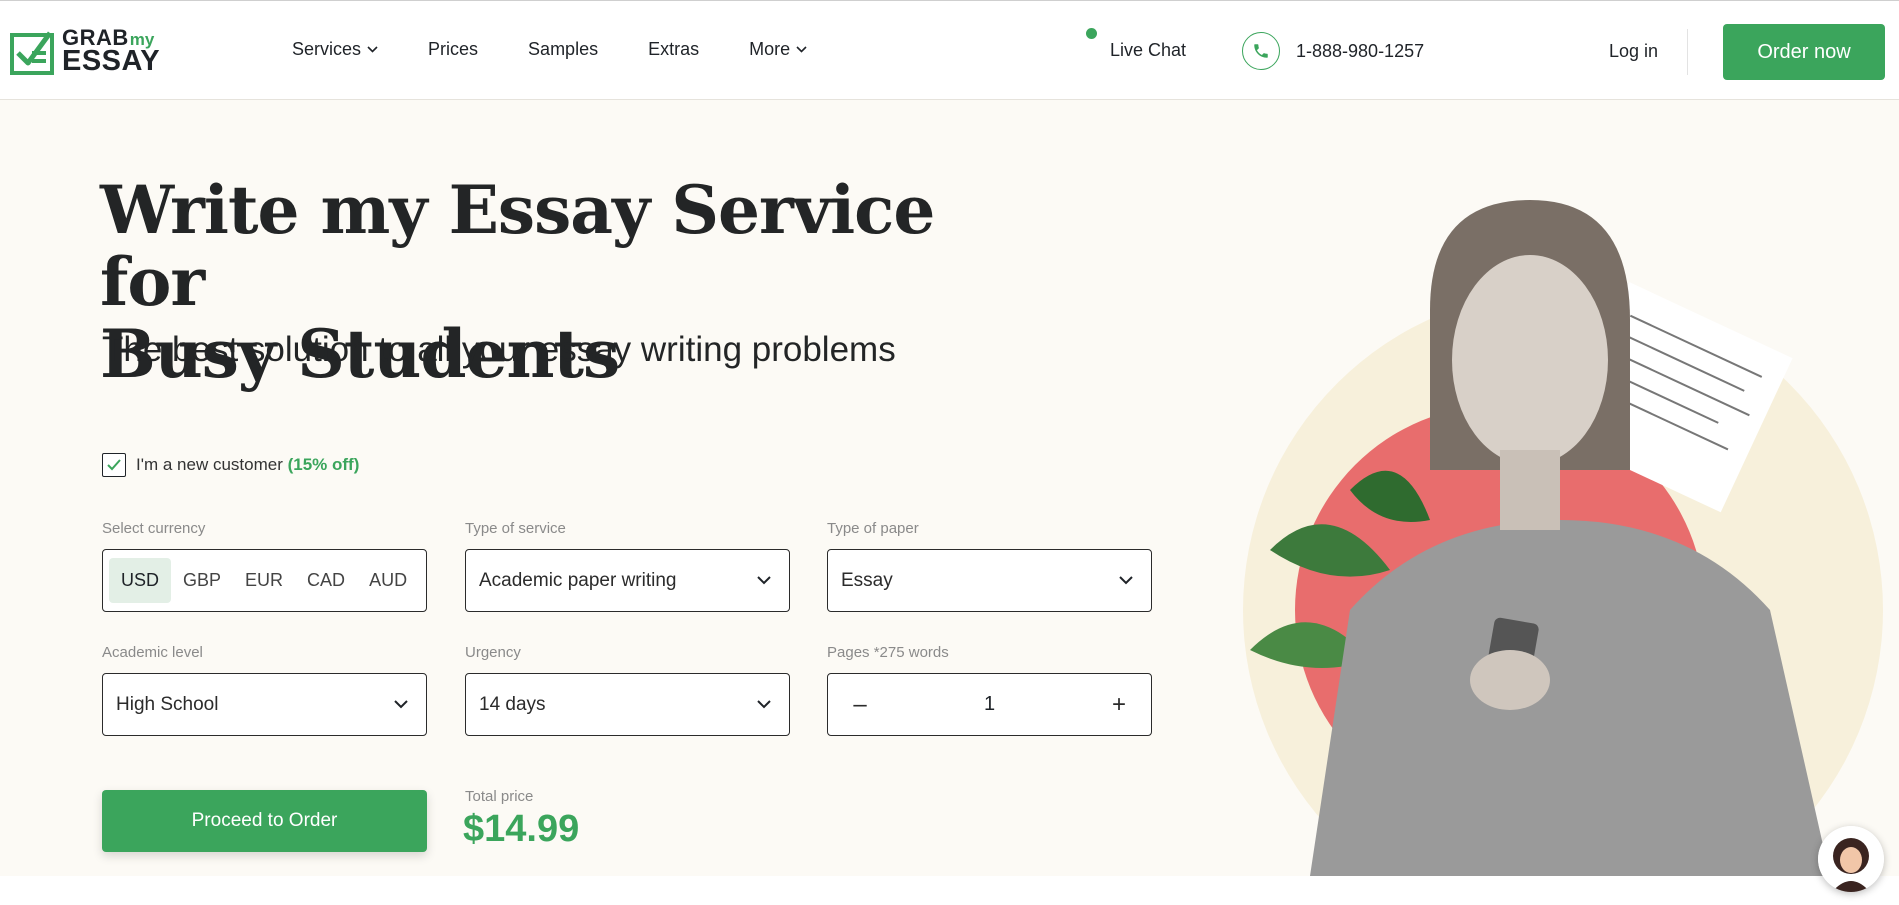 The width and height of the screenshot is (1899, 905). What do you see at coordinates (493, 652) in the screenshot?
I see `urgency-label: Urgency` at bounding box center [493, 652].